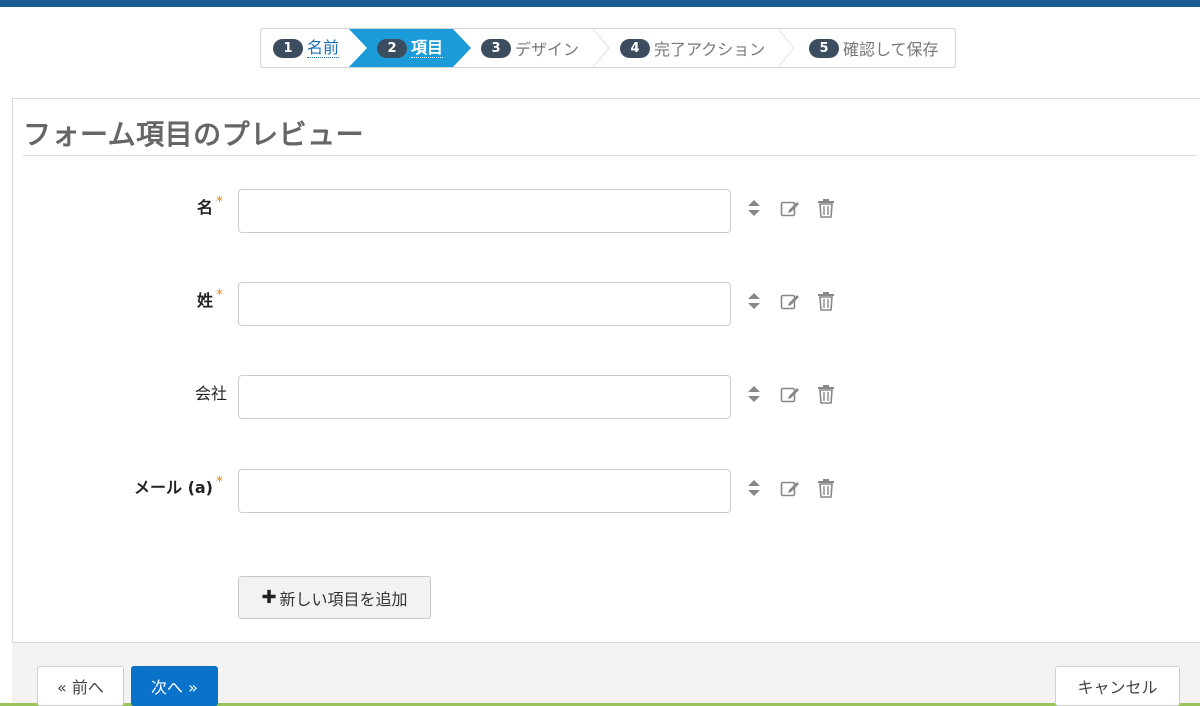  Describe the element at coordinates (210, 211) in the screenshot. I see `field-label: 名 *` at that location.